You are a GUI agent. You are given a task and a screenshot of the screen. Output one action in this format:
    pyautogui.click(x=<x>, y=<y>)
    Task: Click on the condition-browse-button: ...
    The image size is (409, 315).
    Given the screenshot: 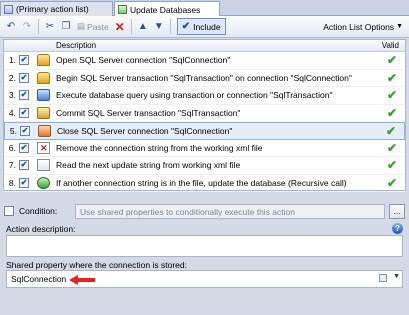 What is the action you would take?
    pyautogui.click(x=397, y=211)
    